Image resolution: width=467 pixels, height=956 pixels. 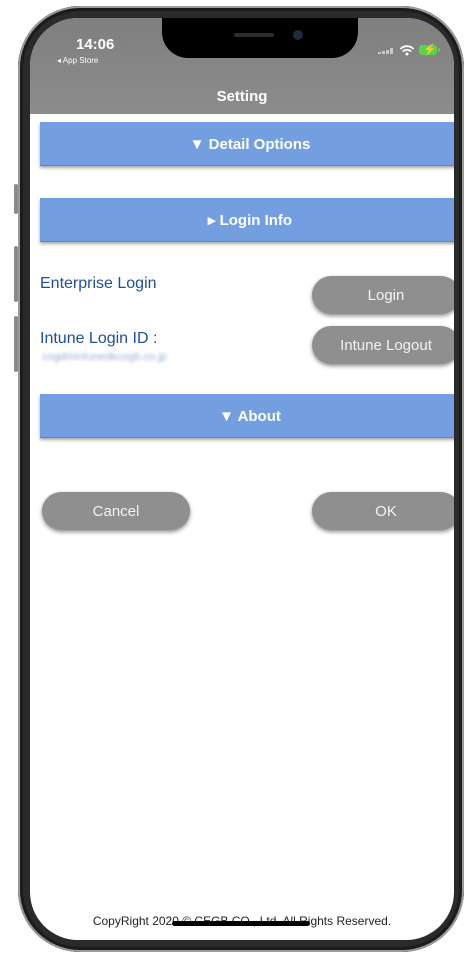 I want to click on mute-switch, so click(x=16, y=199).